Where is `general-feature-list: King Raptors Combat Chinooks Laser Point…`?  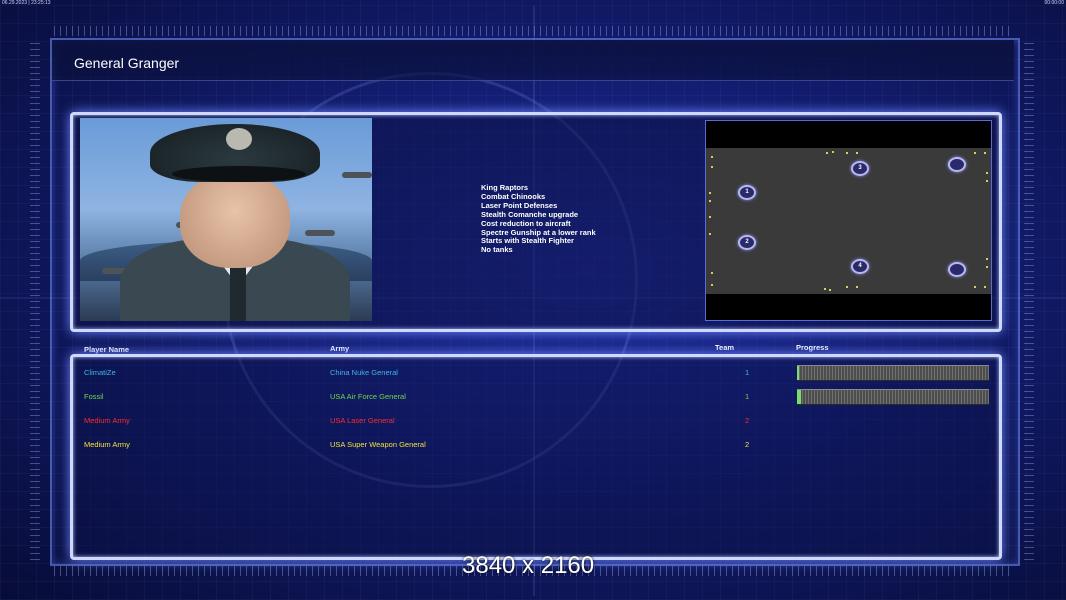
general-feature-list: King Raptors Combat Chinooks Laser Point… is located at coordinates (538, 219).